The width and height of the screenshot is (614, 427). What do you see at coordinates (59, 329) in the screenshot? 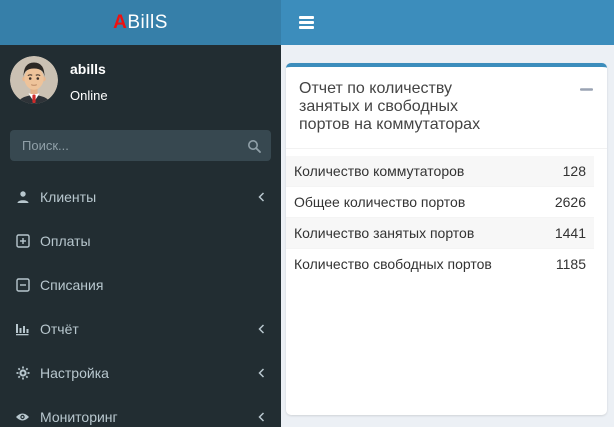
I see `sidebar-item-label: Отчёт` at bounding box center [59, 329].